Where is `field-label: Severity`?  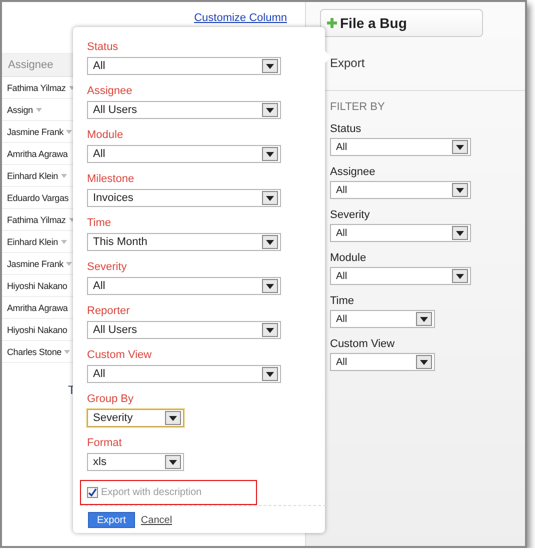
field-label: Severity is located at coordinates (107, 267).